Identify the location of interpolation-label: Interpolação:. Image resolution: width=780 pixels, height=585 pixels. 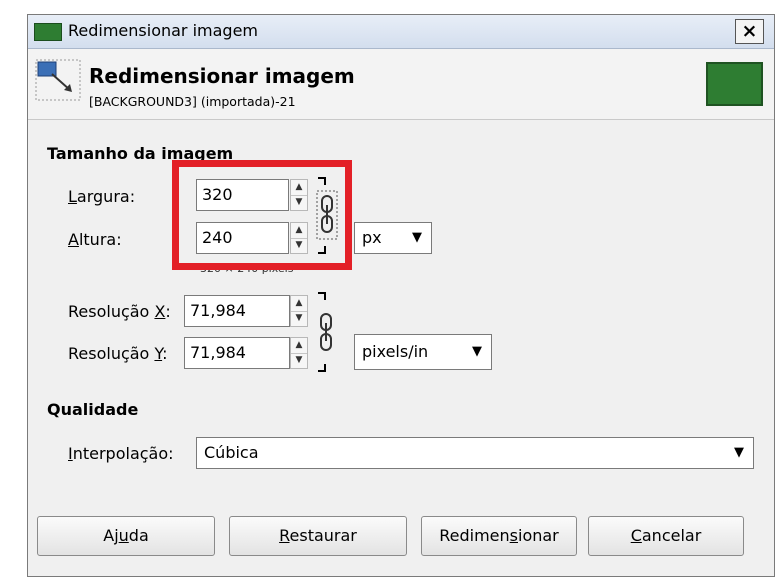
(121, 453).